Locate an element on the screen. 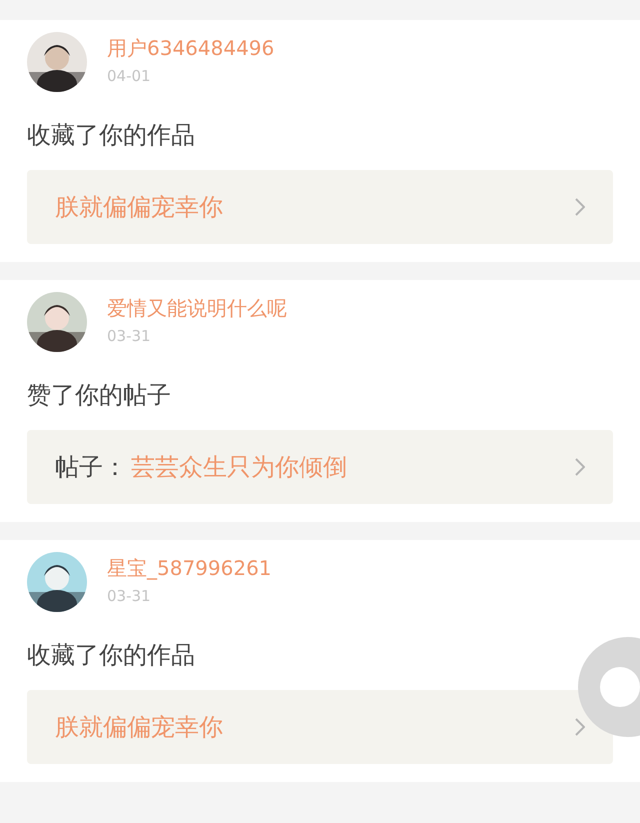  user-name: 星宝_587996261 is located at coordinates (189, 568).